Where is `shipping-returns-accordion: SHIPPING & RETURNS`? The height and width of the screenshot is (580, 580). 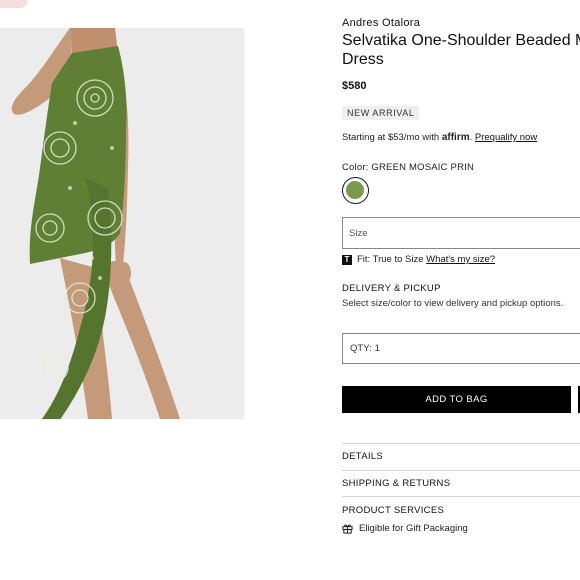 shipping-returns-accordion: SHIPPING & RETURNS is located at coordinates (396, 483).